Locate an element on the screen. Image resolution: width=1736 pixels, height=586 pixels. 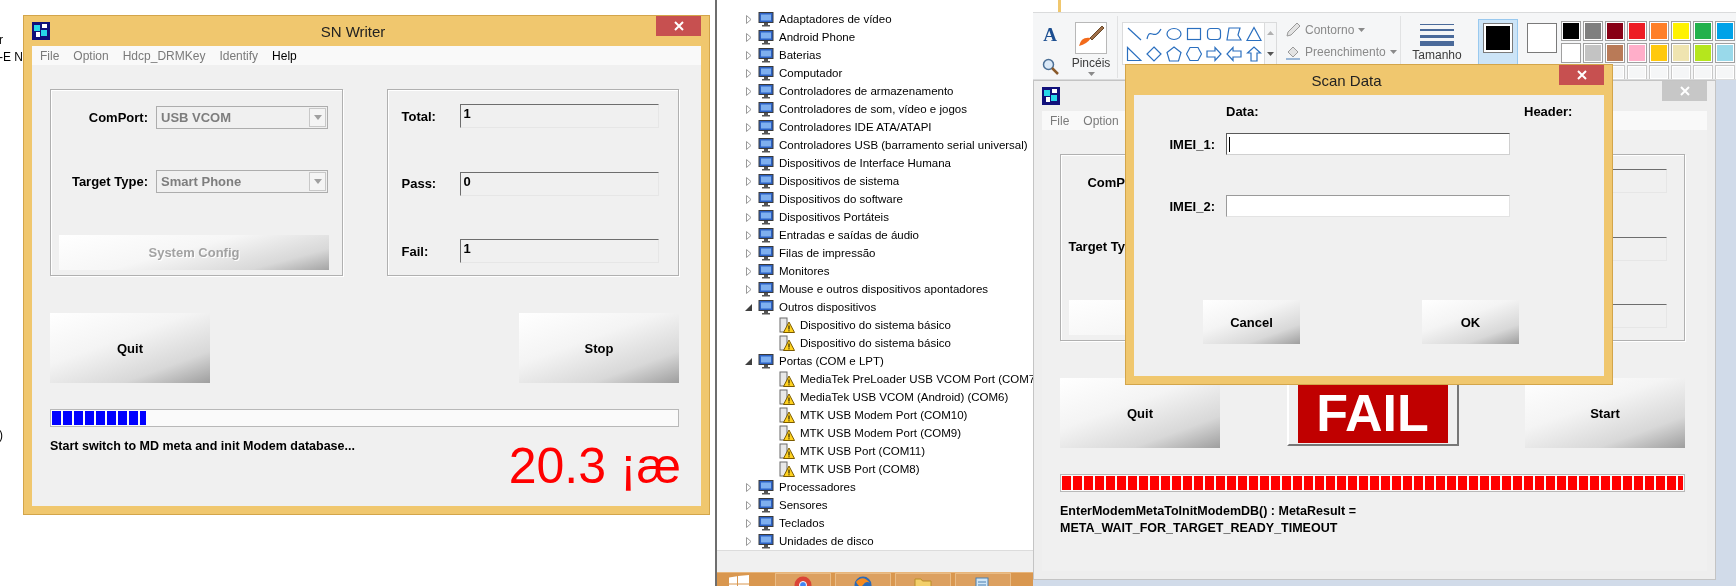
tree-item: Controladores de armazenamento is located at coordinates (866, 91).